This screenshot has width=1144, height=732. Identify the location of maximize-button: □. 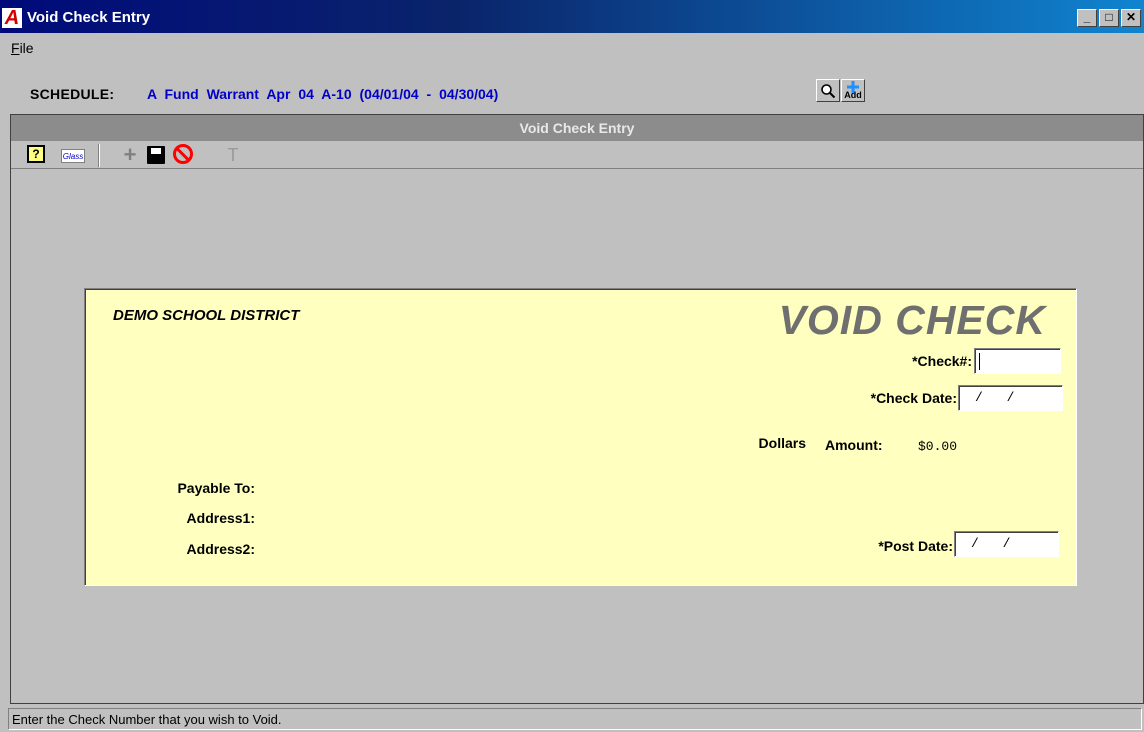
(1109, 18).